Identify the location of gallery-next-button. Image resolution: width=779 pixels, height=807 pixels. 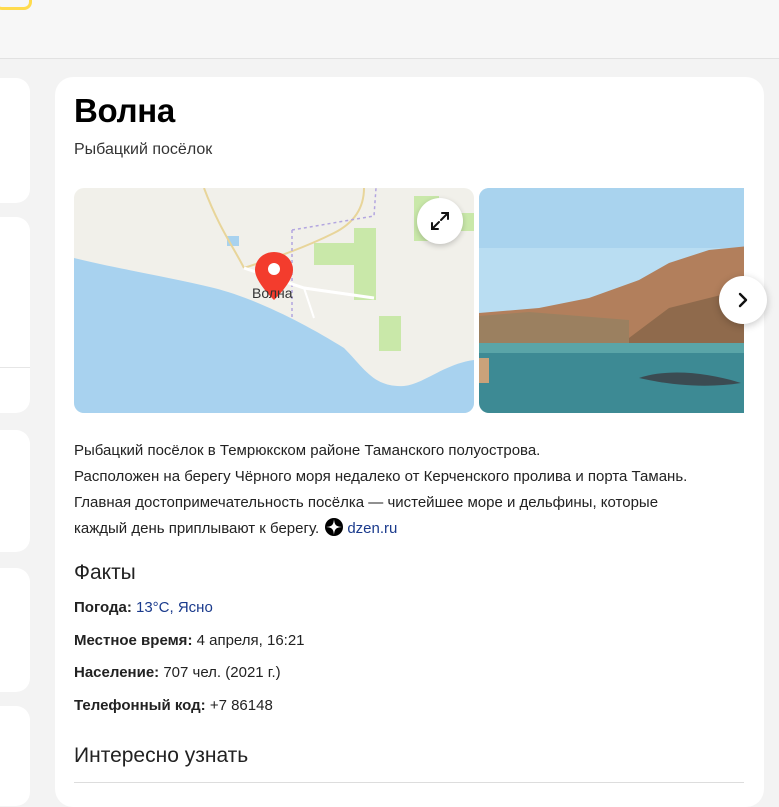
(743, 300).